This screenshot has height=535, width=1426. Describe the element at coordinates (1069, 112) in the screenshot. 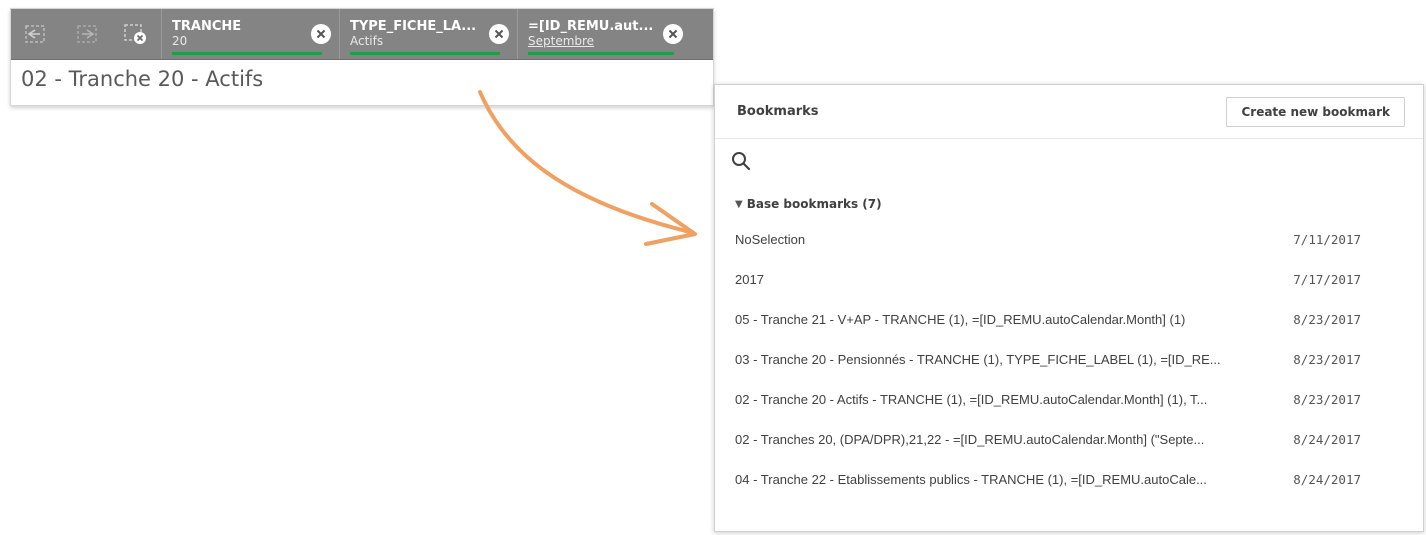

I see `bookmarks-header: Bookmarks Create new bookmark` at that location.